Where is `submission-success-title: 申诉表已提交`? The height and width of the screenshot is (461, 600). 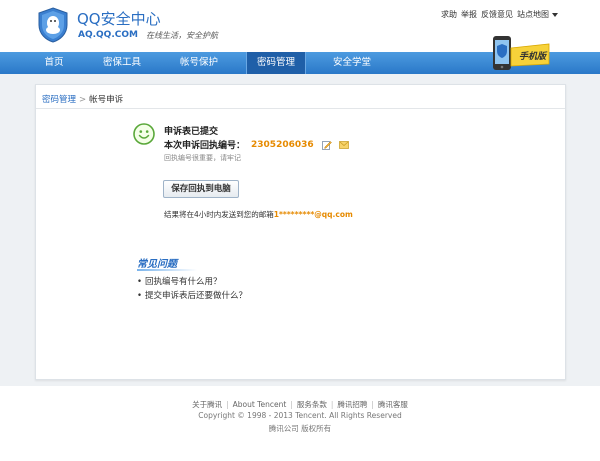 submission-success-title: 申诉表已提交 is located at coordinates (191, 132).